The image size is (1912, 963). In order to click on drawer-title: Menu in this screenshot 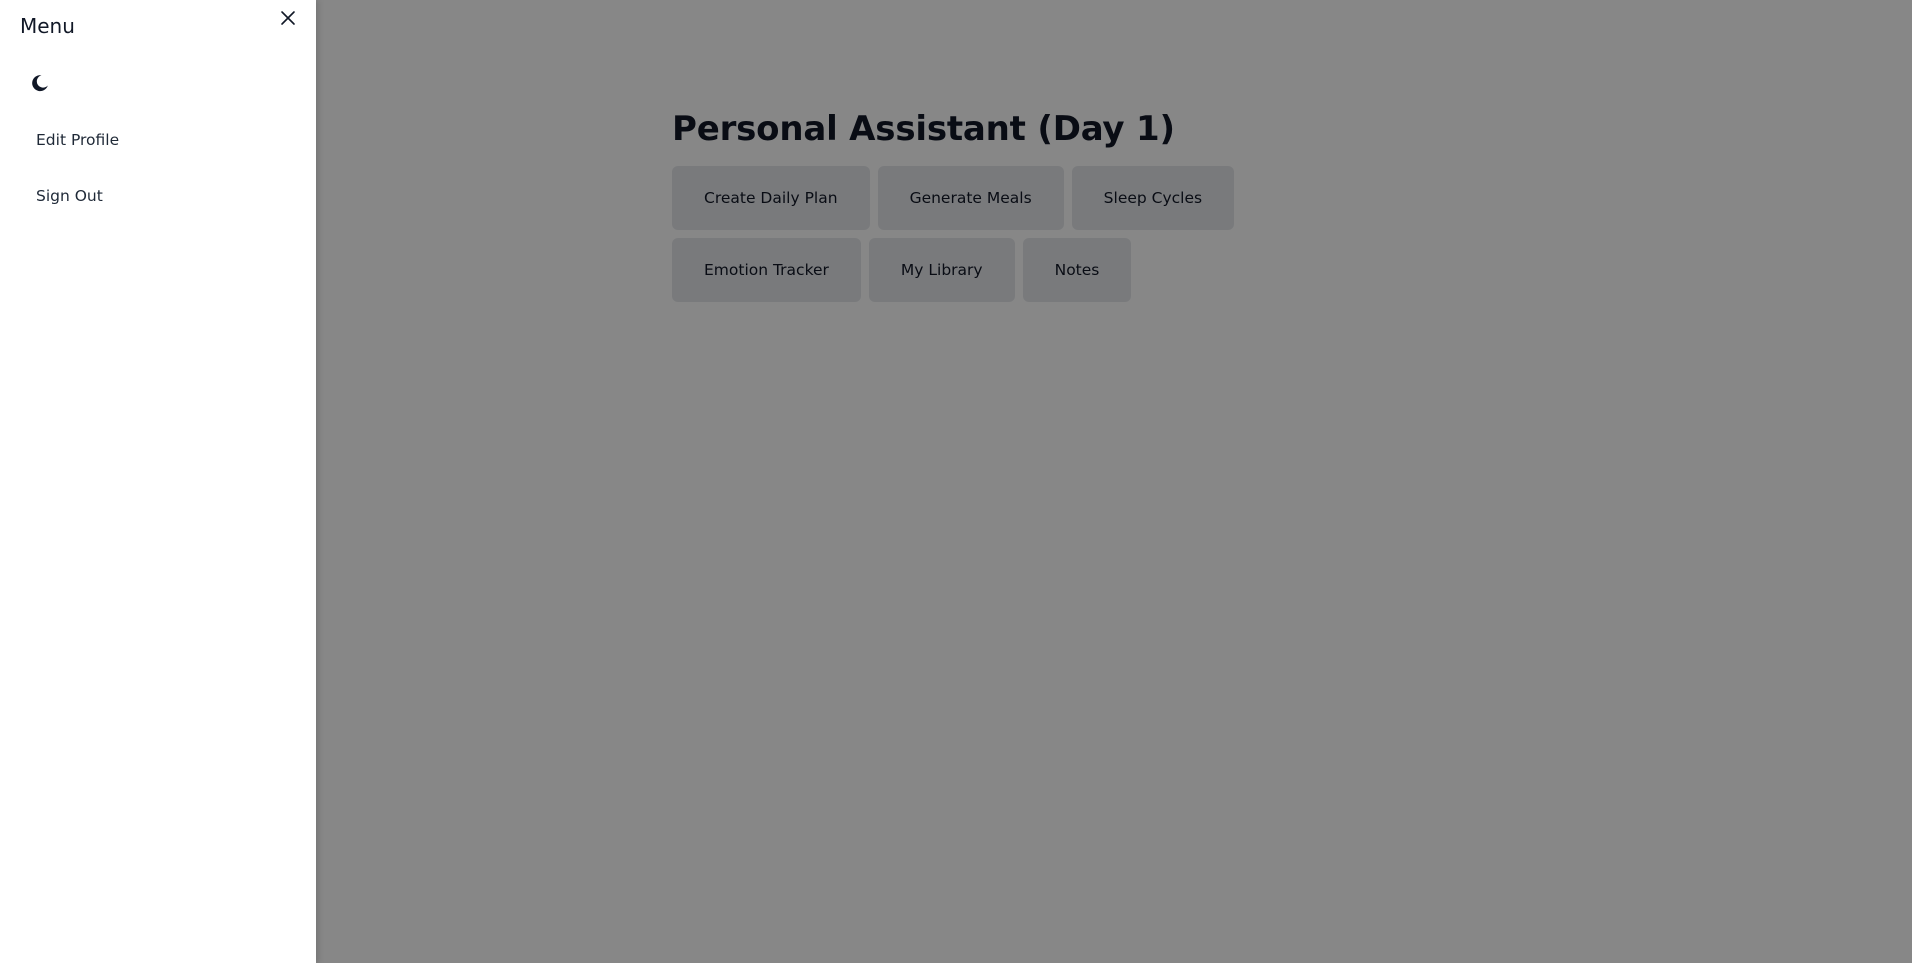, I will do `click(47, 26)`.